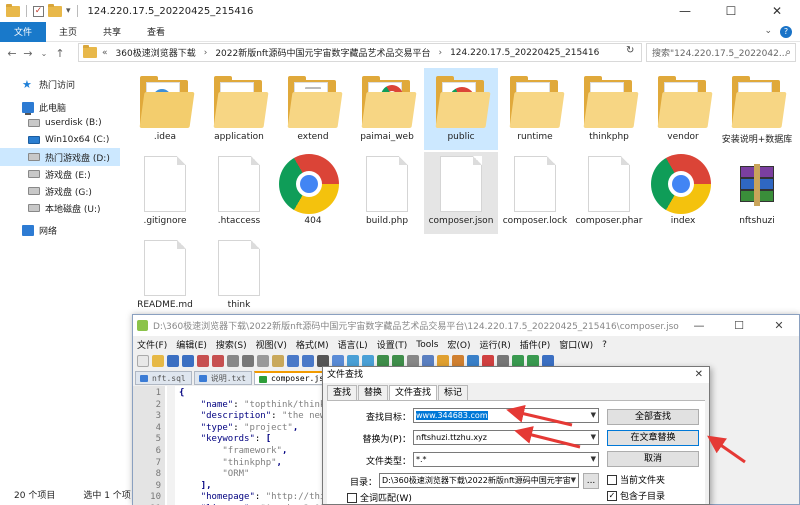 Image resolution: width=800 pixels, height=505 pixels. I want to click on file-item: think, so click(239, 277).